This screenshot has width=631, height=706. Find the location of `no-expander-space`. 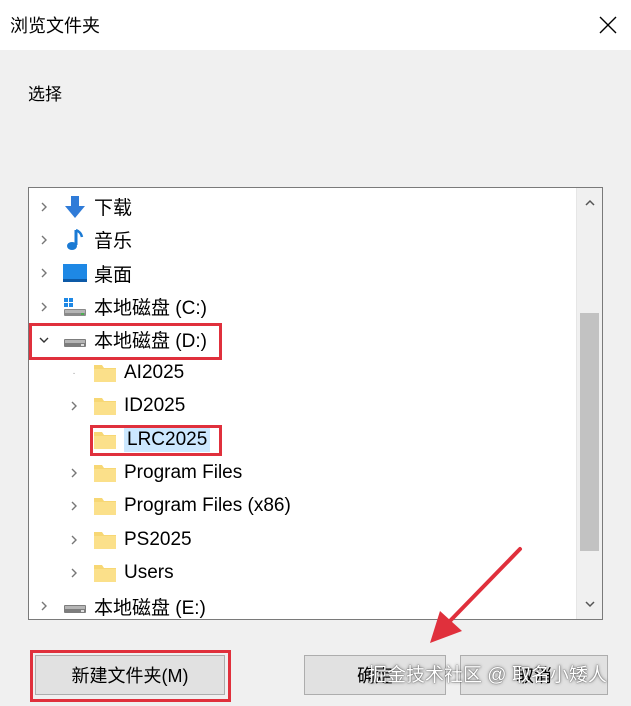

no-expander-space is located at coordinates (74, 440).